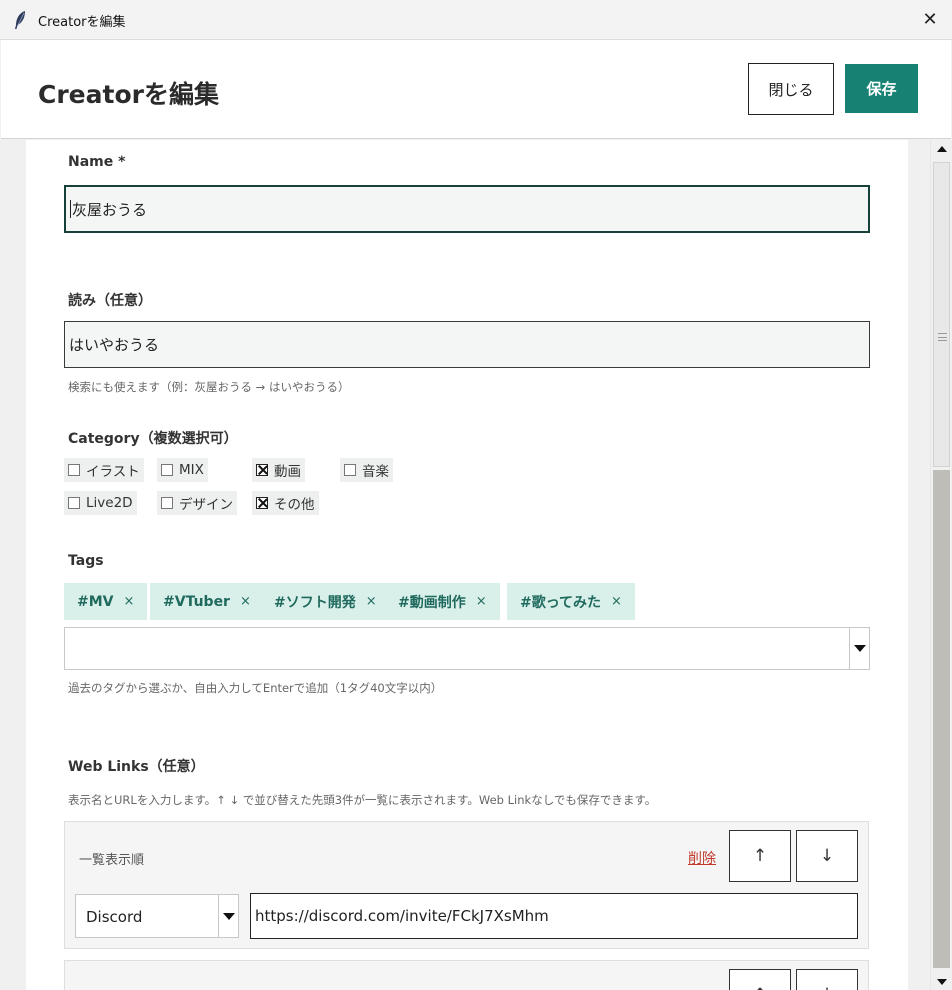  Describe the element at coordinates (255, 688) in the screenshot. I see `tags-hint: 過去のタグから選ぶか、自由入力してEnterで追加（1タグ40文字以内）` at that location.